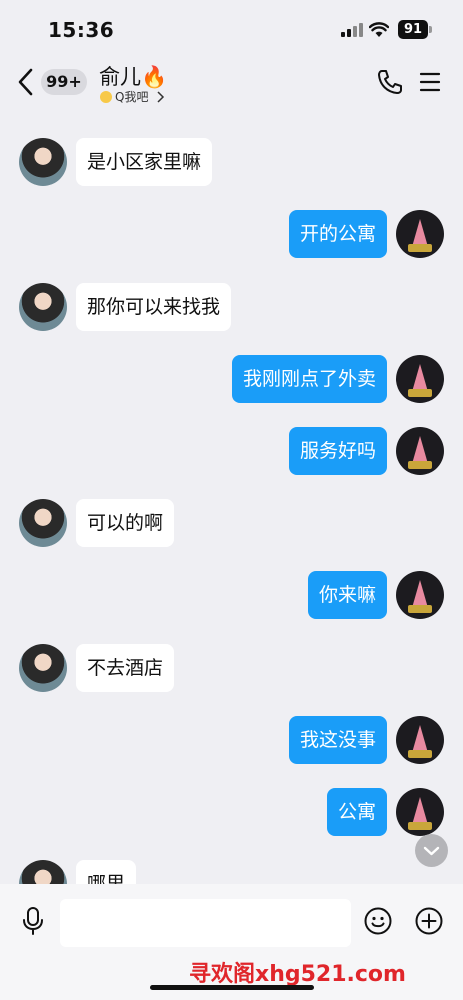  What do you see at coordinates (297, 974) in the screenshot?
I see `watermark-text: 寻欢阁xhg521.com` at bounding box center [297, 974].